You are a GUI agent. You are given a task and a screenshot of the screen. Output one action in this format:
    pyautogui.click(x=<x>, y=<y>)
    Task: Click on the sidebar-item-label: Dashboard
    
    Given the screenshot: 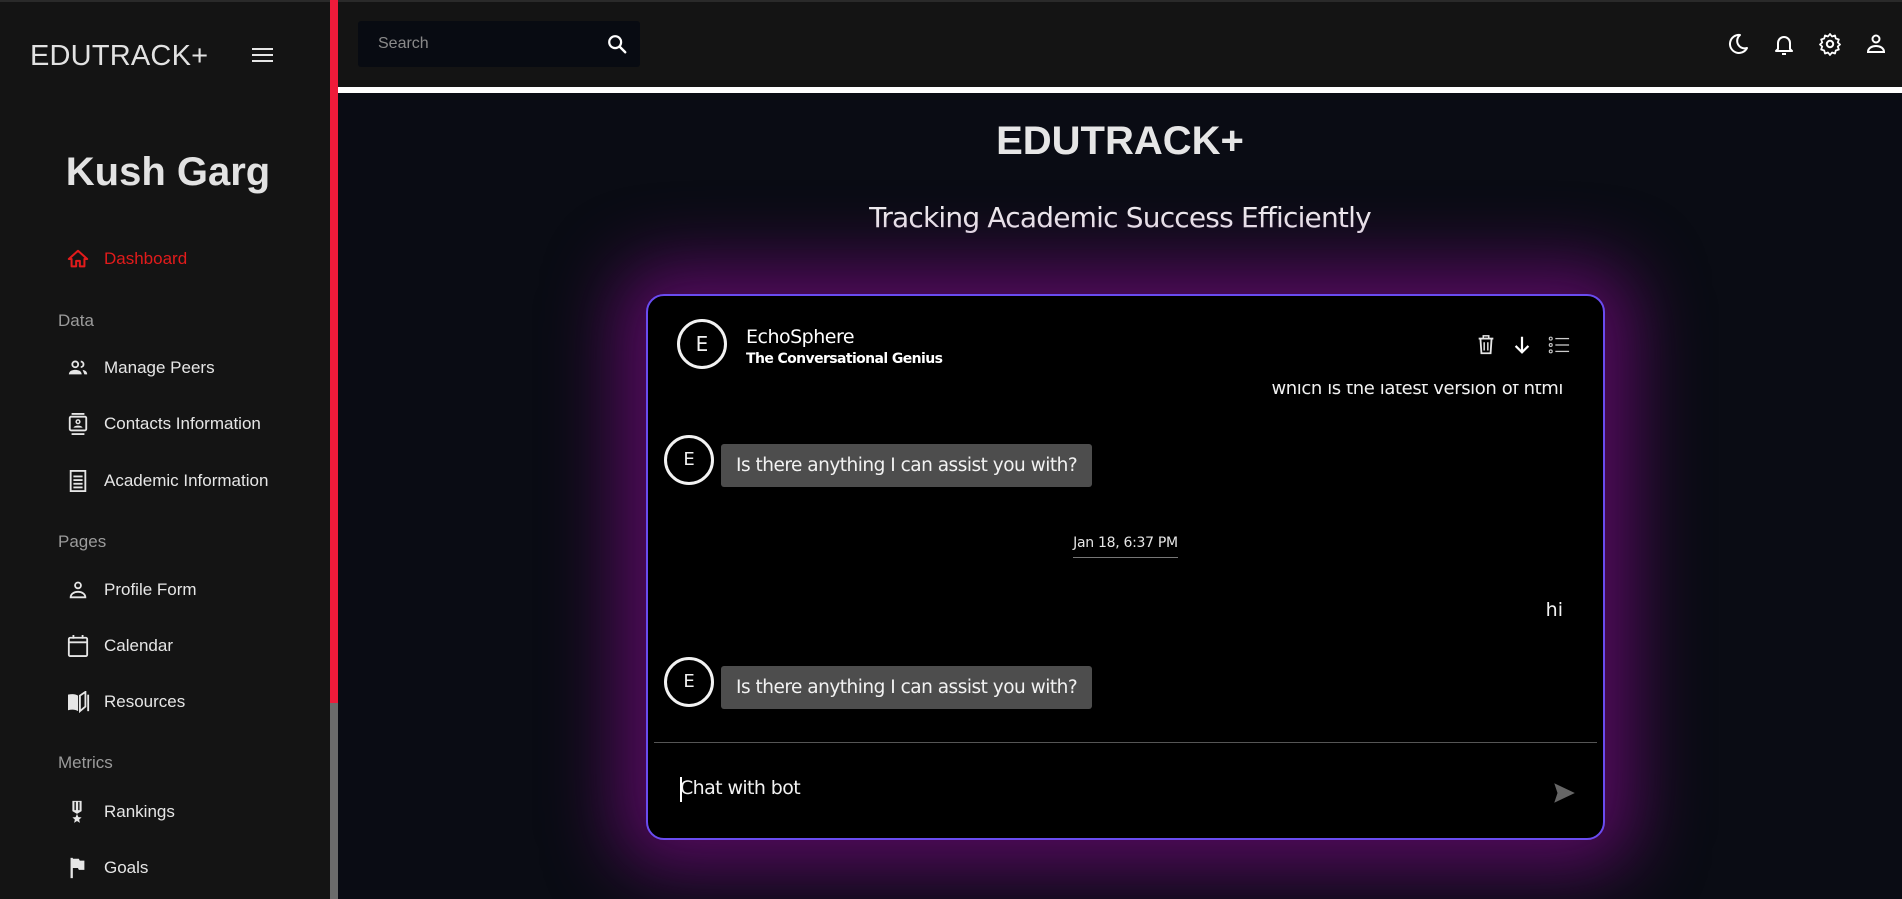 What is the action you would take?
    pyautogui.click(x=146, y=258)
    